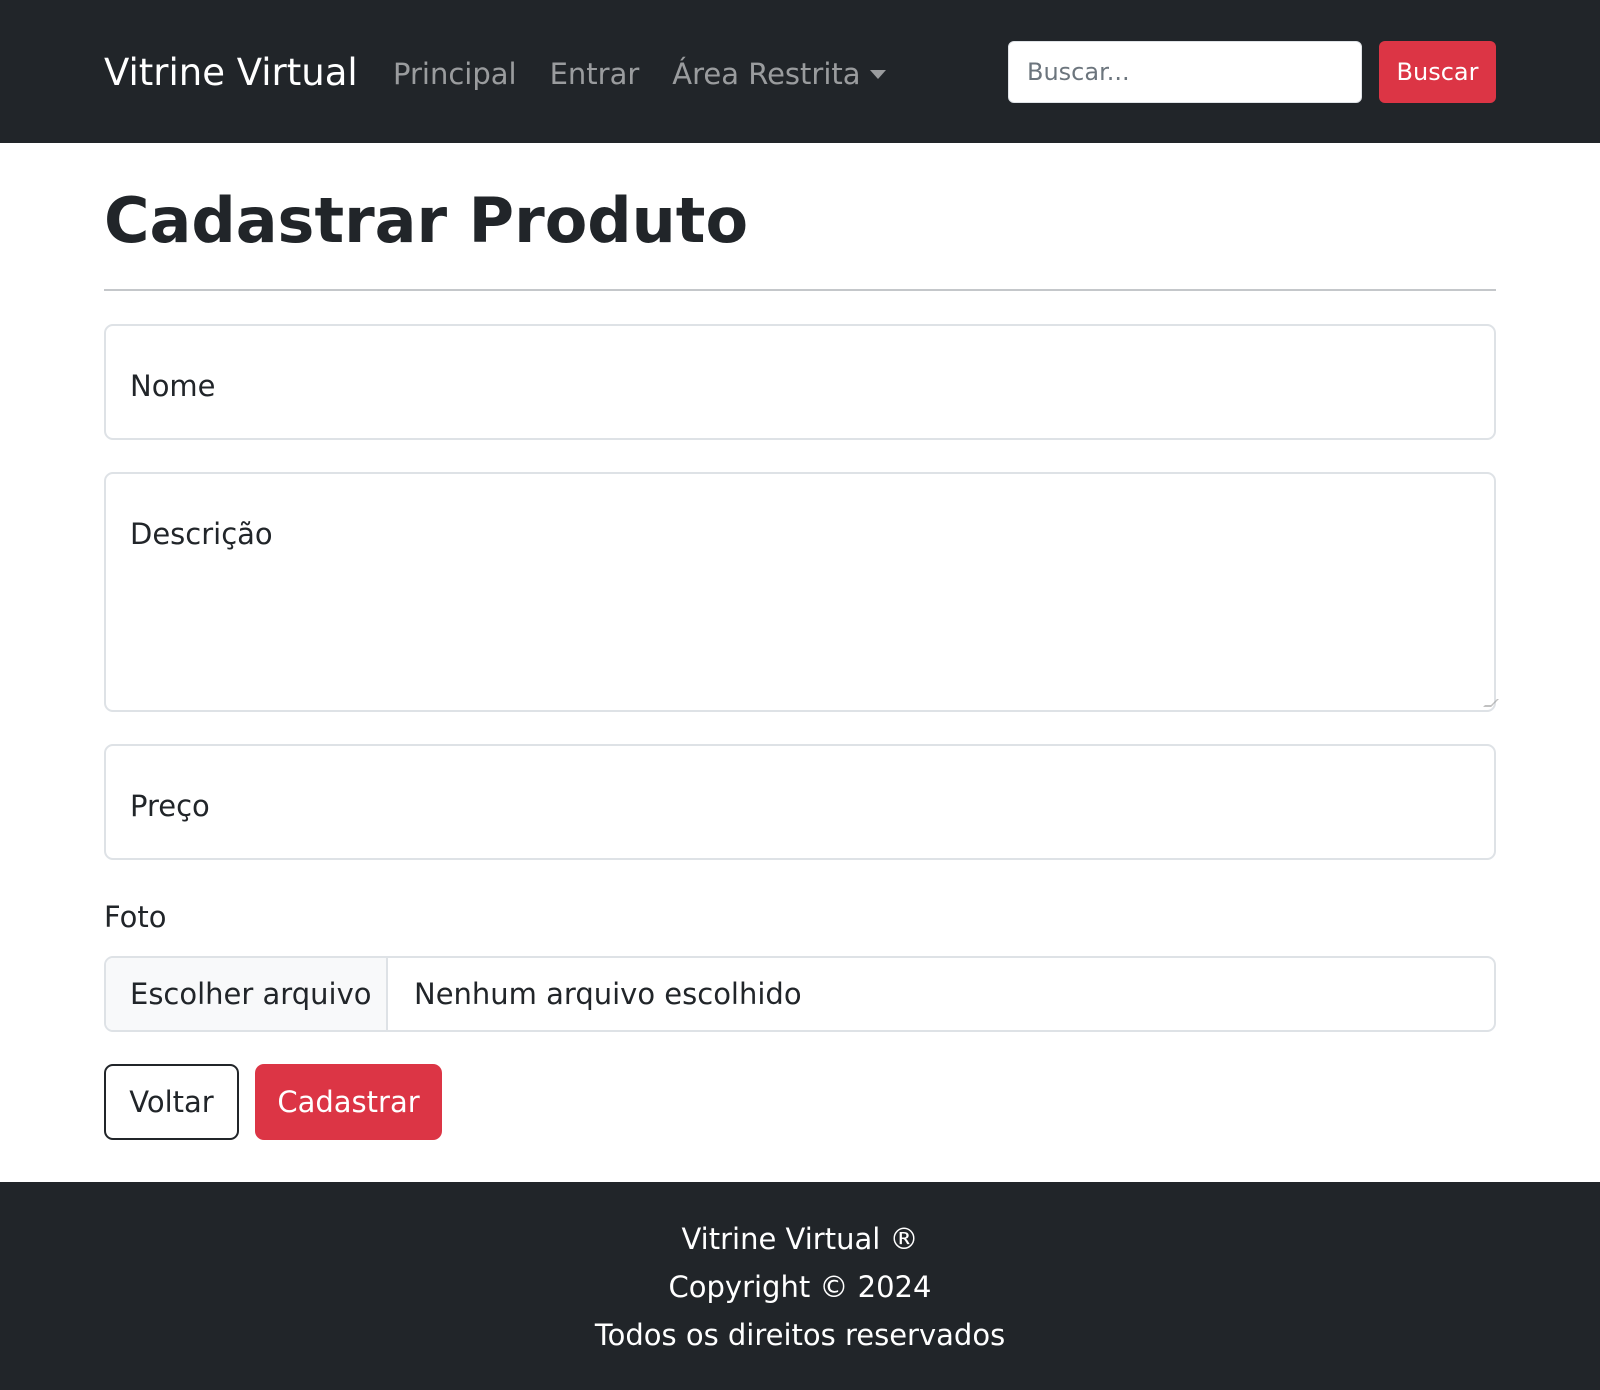 Image resolution: width=1600 pixels, height=1390 pixels. Describe the element at coordinates (656, 74) in the screenshot. I see `nav-links: Principal Entrar Área Restrita` at that location.